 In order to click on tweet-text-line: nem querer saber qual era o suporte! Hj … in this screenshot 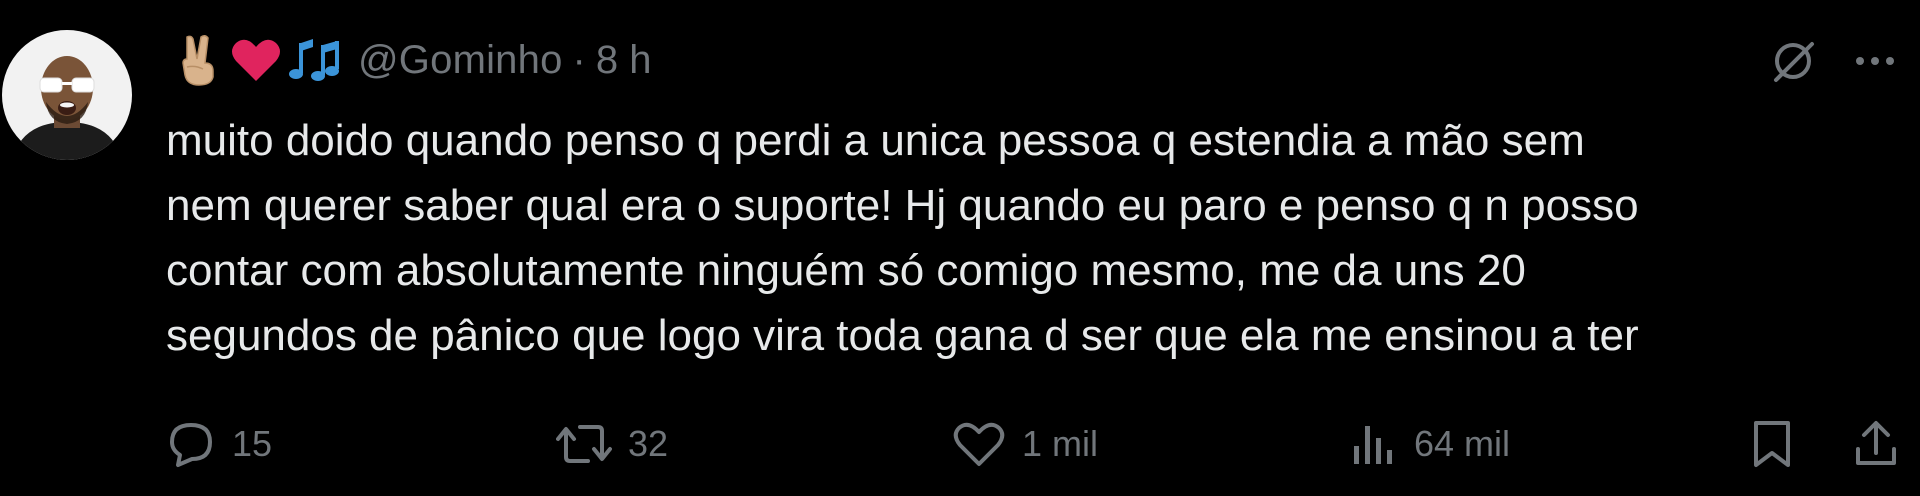, I will do `click(902, 205)`.